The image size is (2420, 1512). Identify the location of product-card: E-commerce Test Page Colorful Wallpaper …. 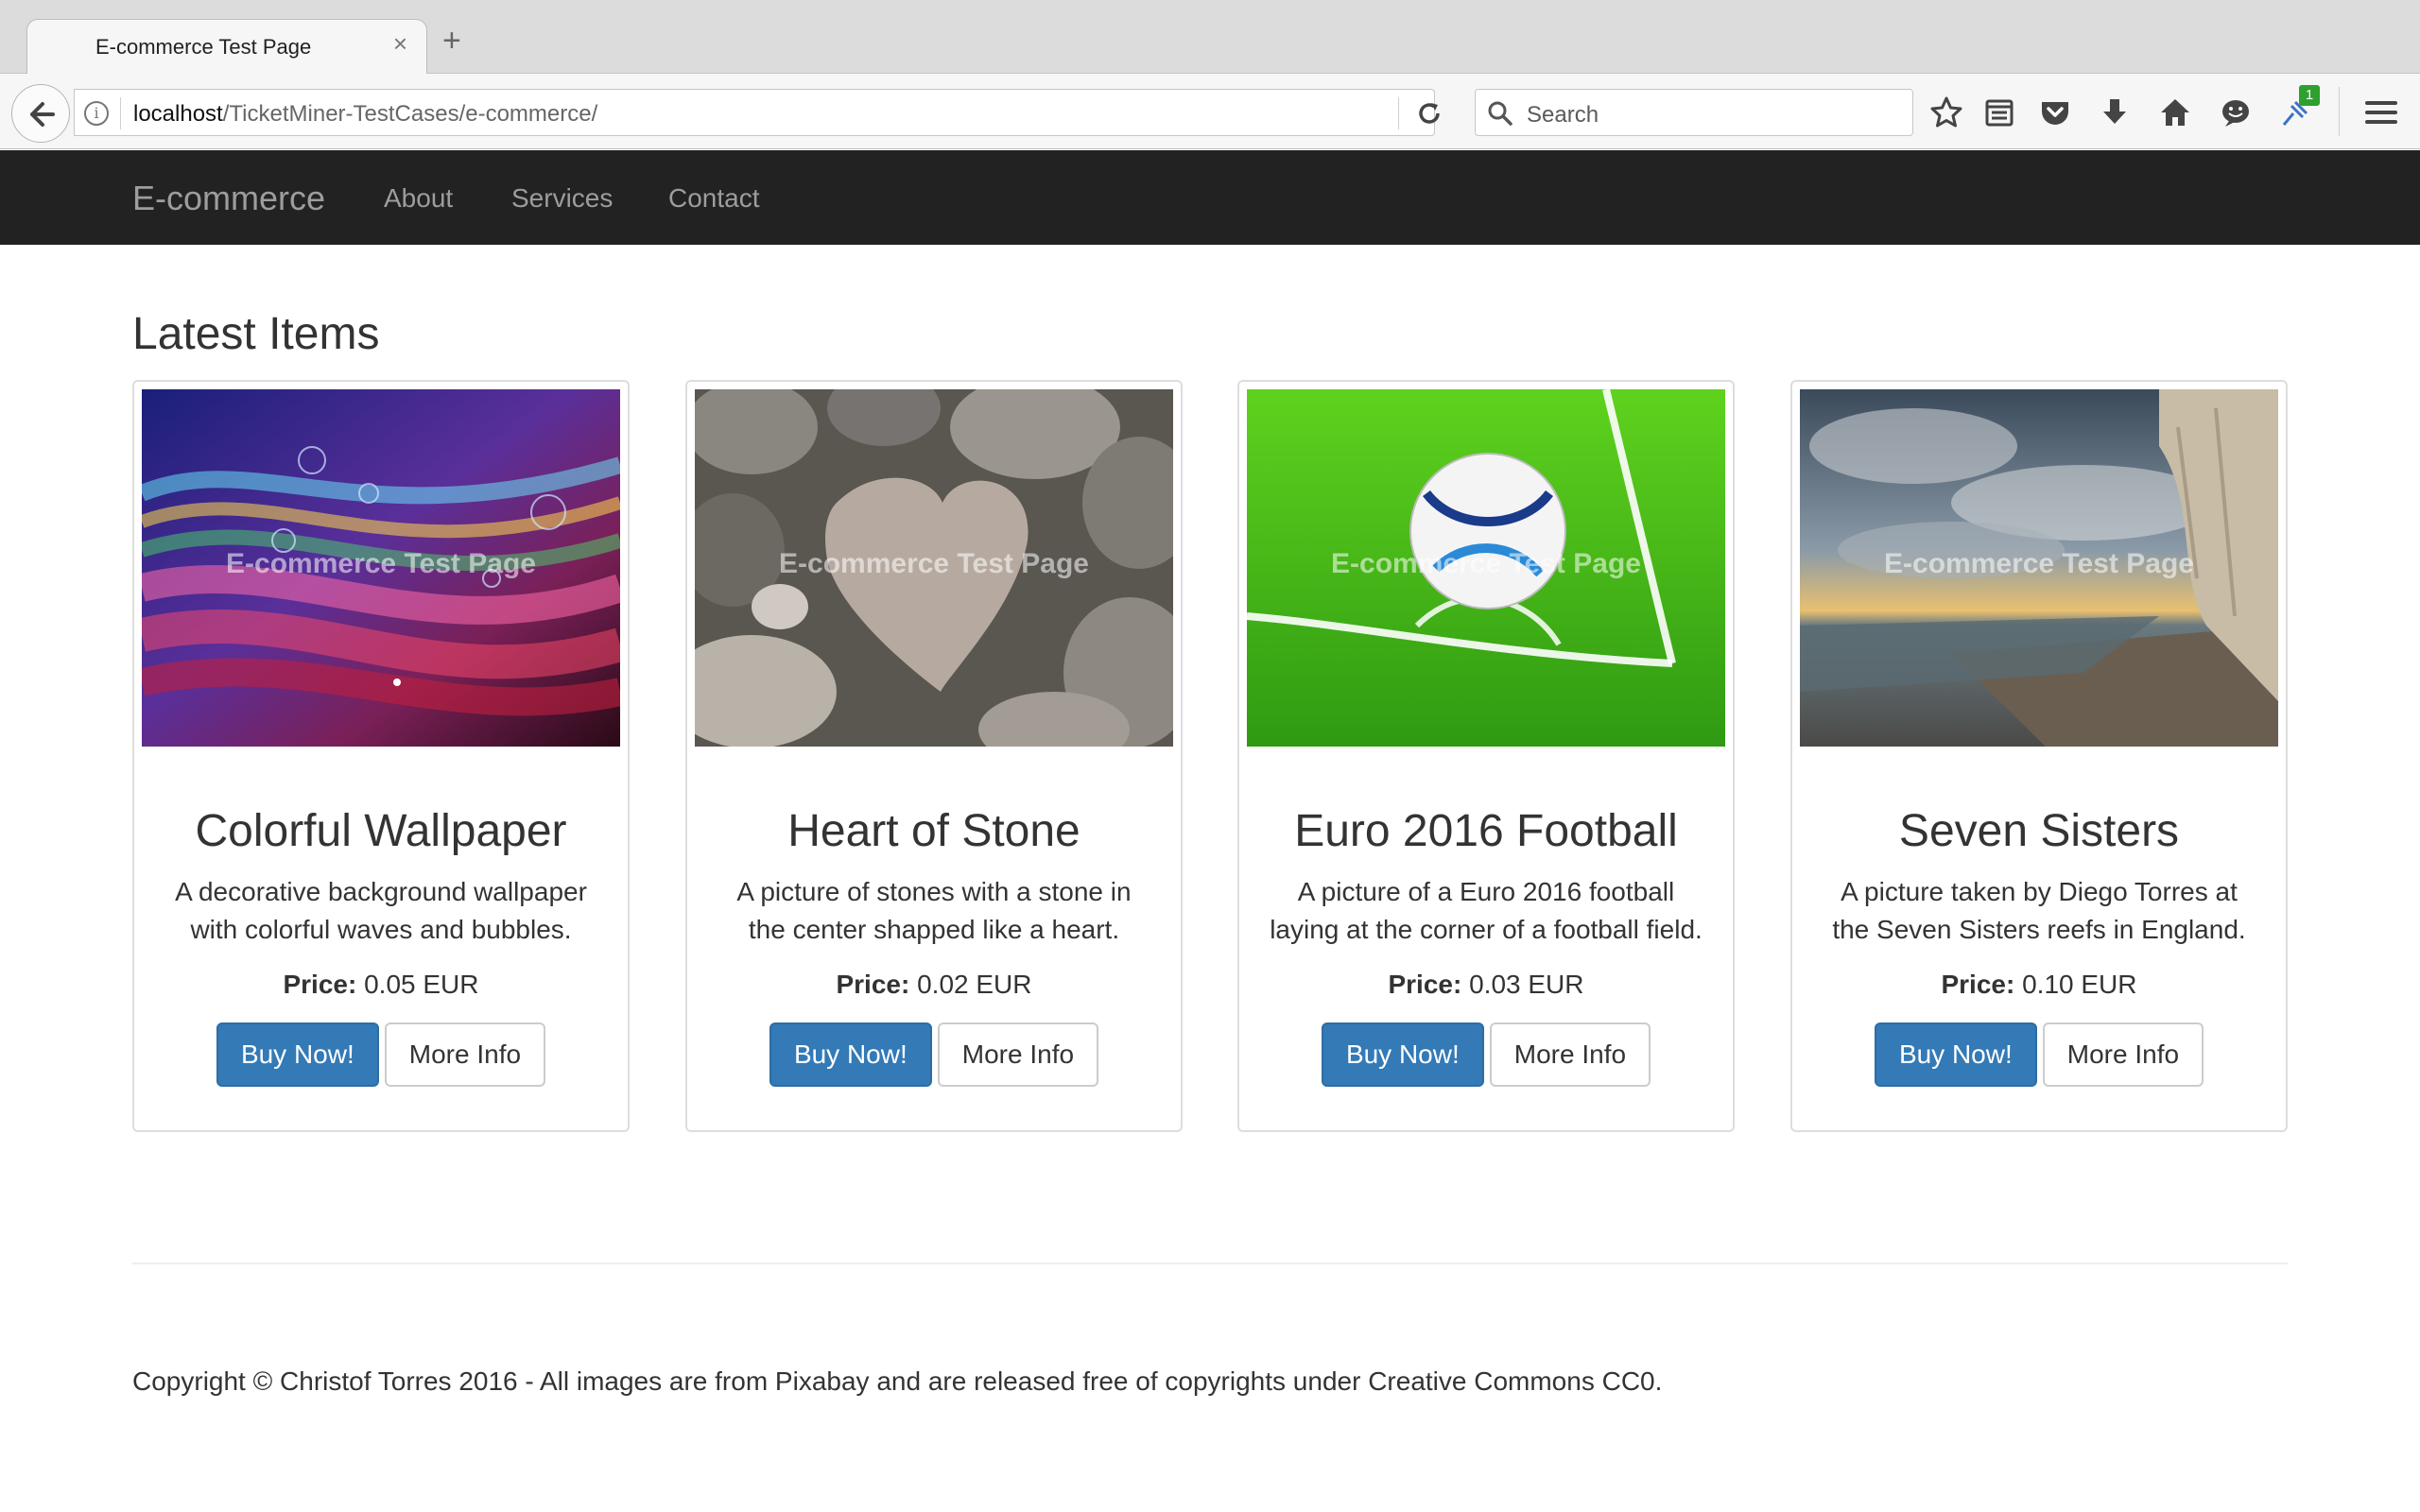
(381, 756).